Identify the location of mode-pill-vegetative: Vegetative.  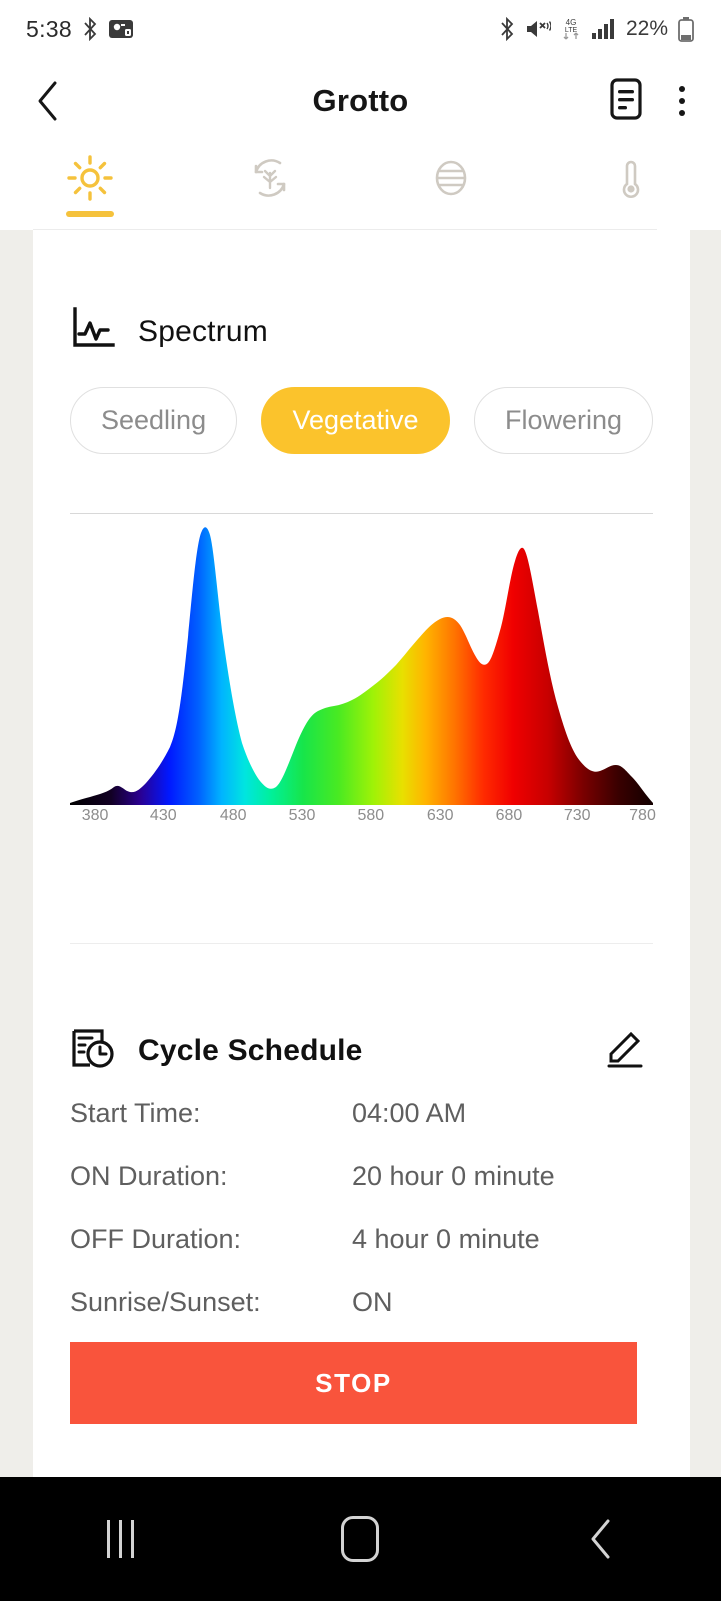
(355, 420).